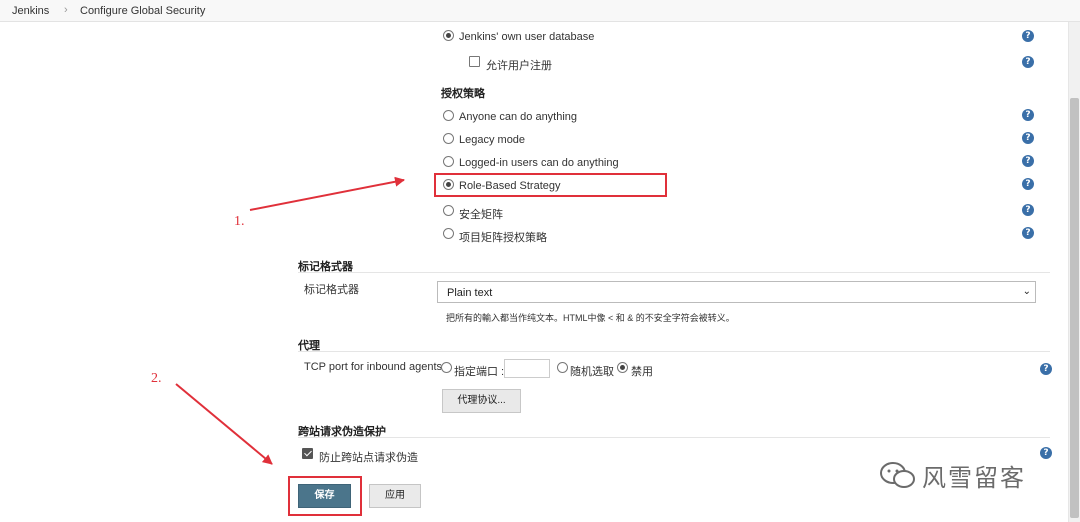  Describe the element at coordinates (974, 478) in the screenshot. I see `watermark-text: 风雪留客` at that location.